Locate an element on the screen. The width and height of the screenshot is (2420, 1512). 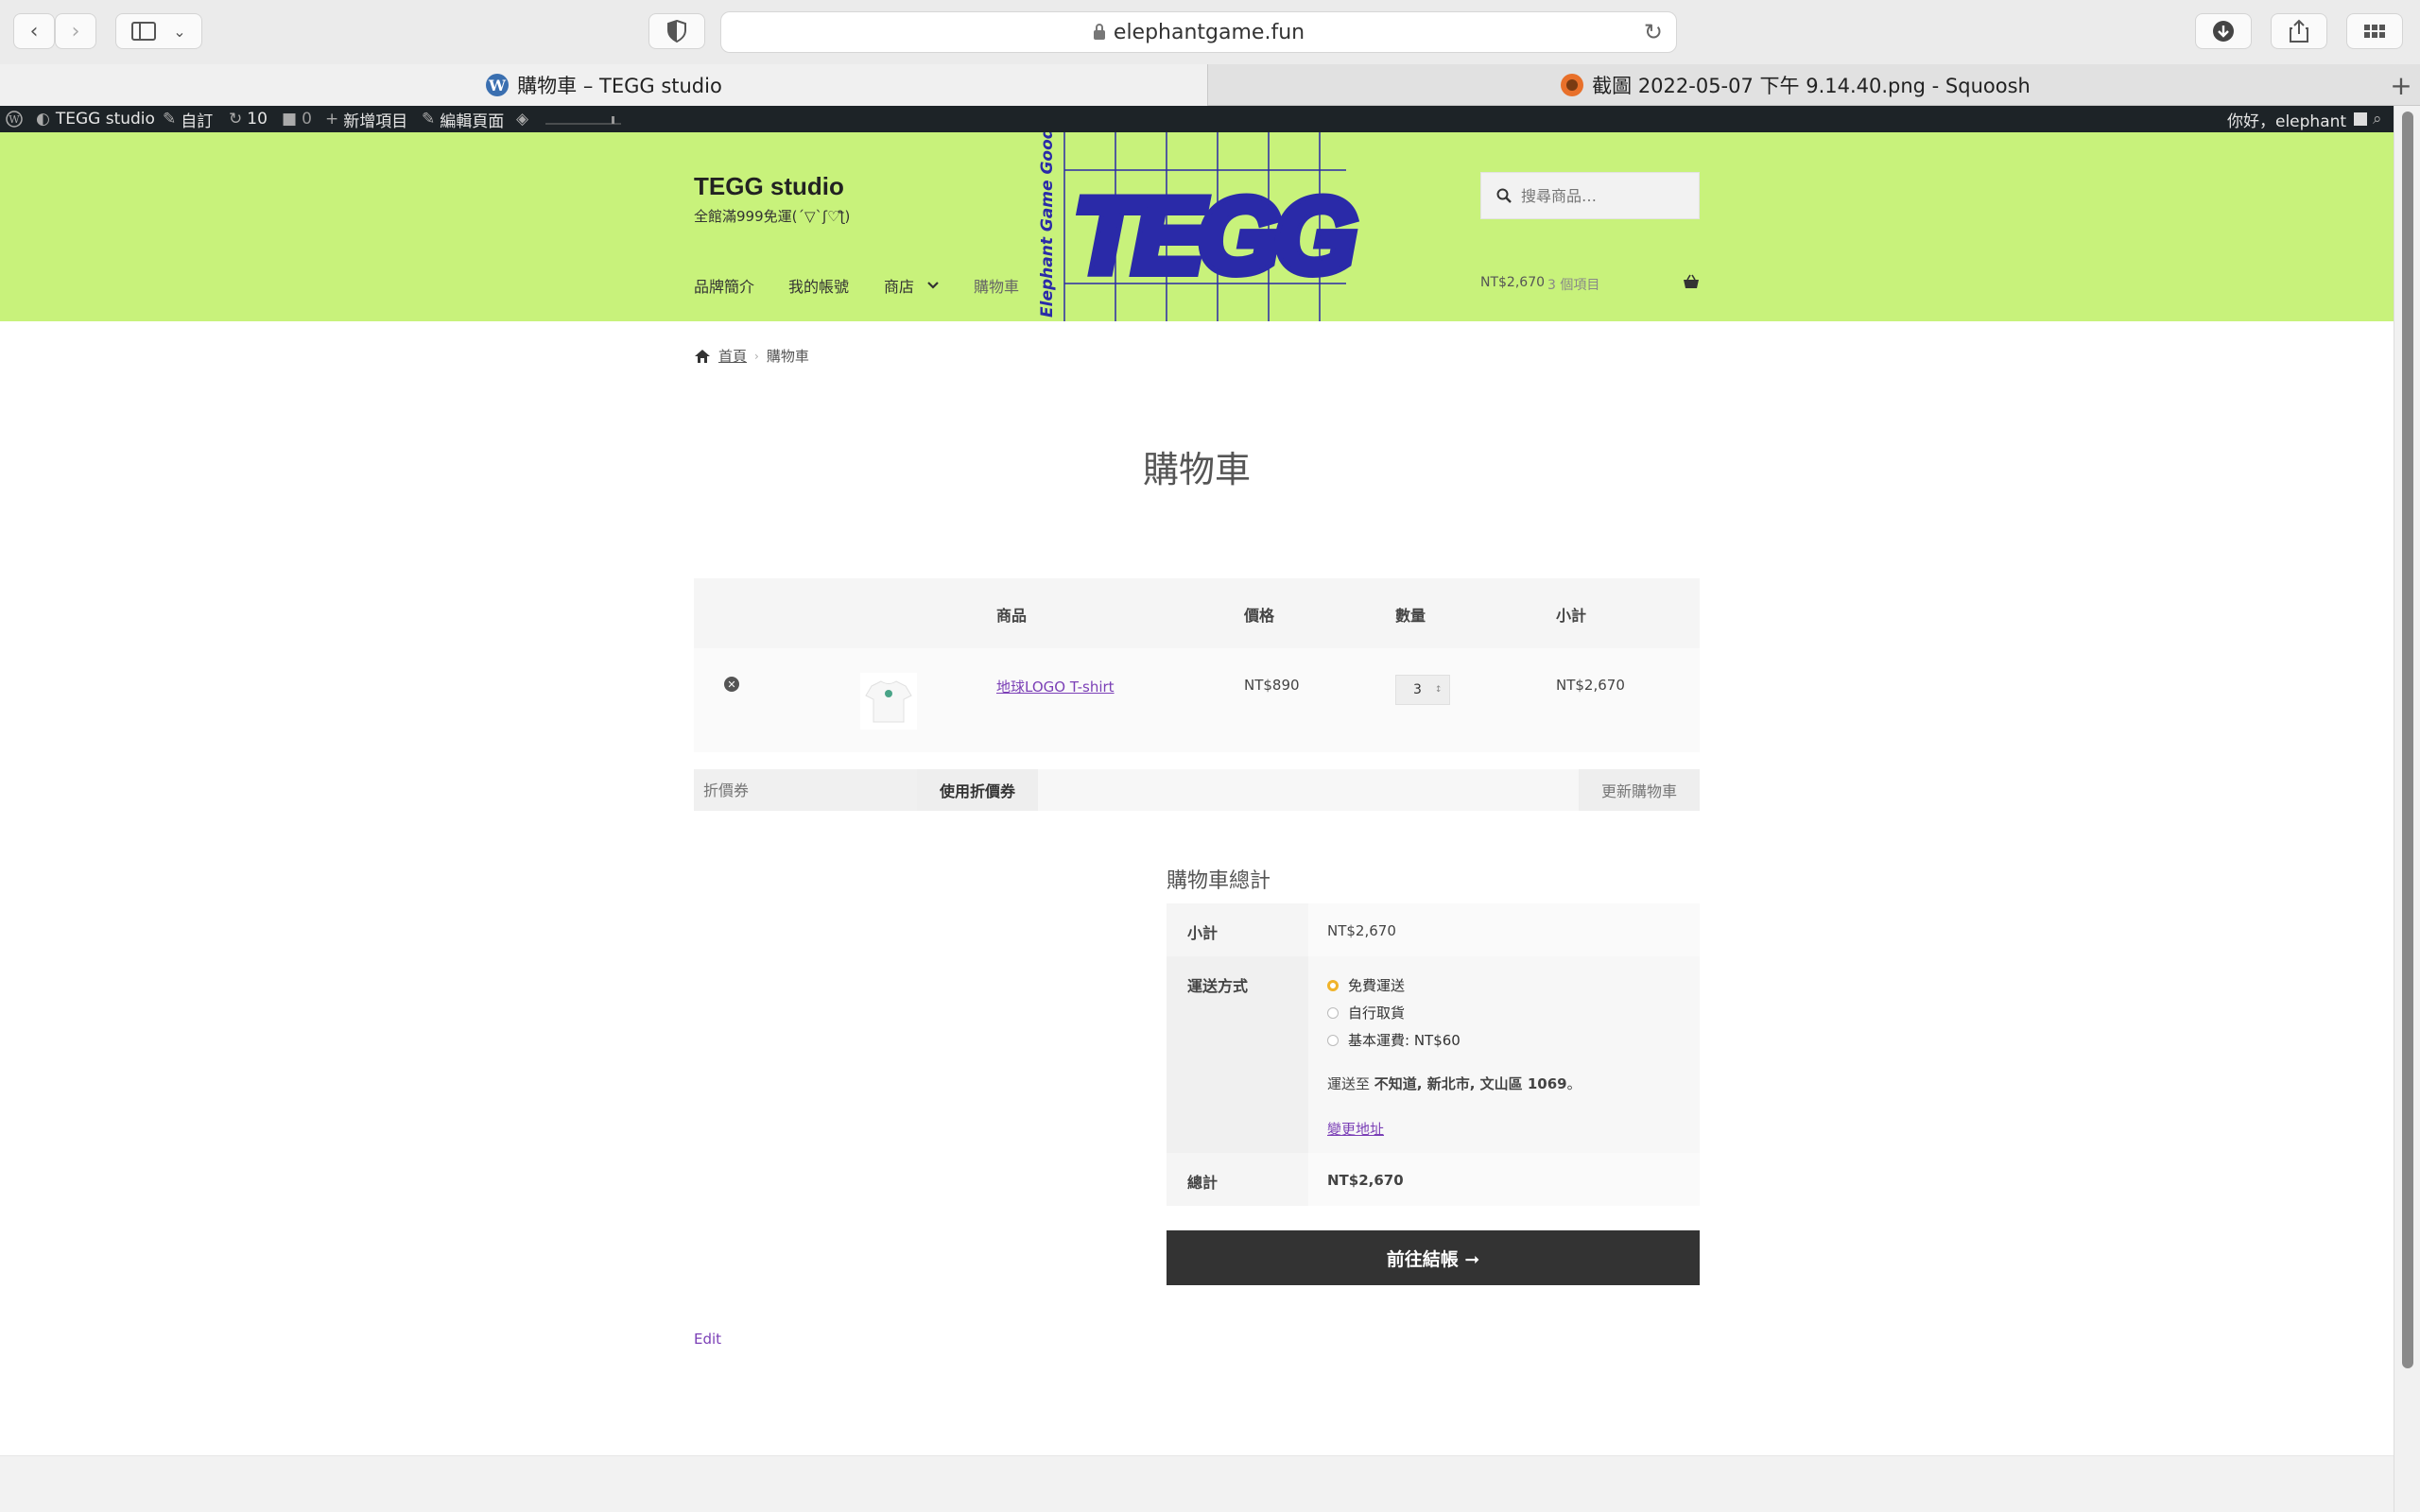
admin-updates: ↻ 10 is located at coordinates (249, 119).